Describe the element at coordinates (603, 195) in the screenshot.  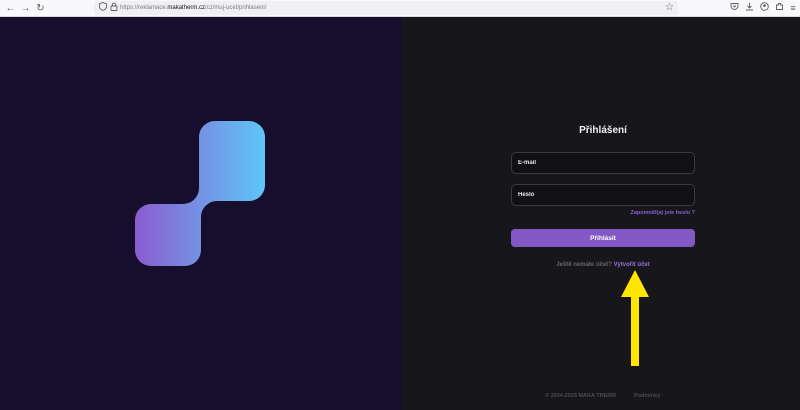
I see `password-input` at that location.